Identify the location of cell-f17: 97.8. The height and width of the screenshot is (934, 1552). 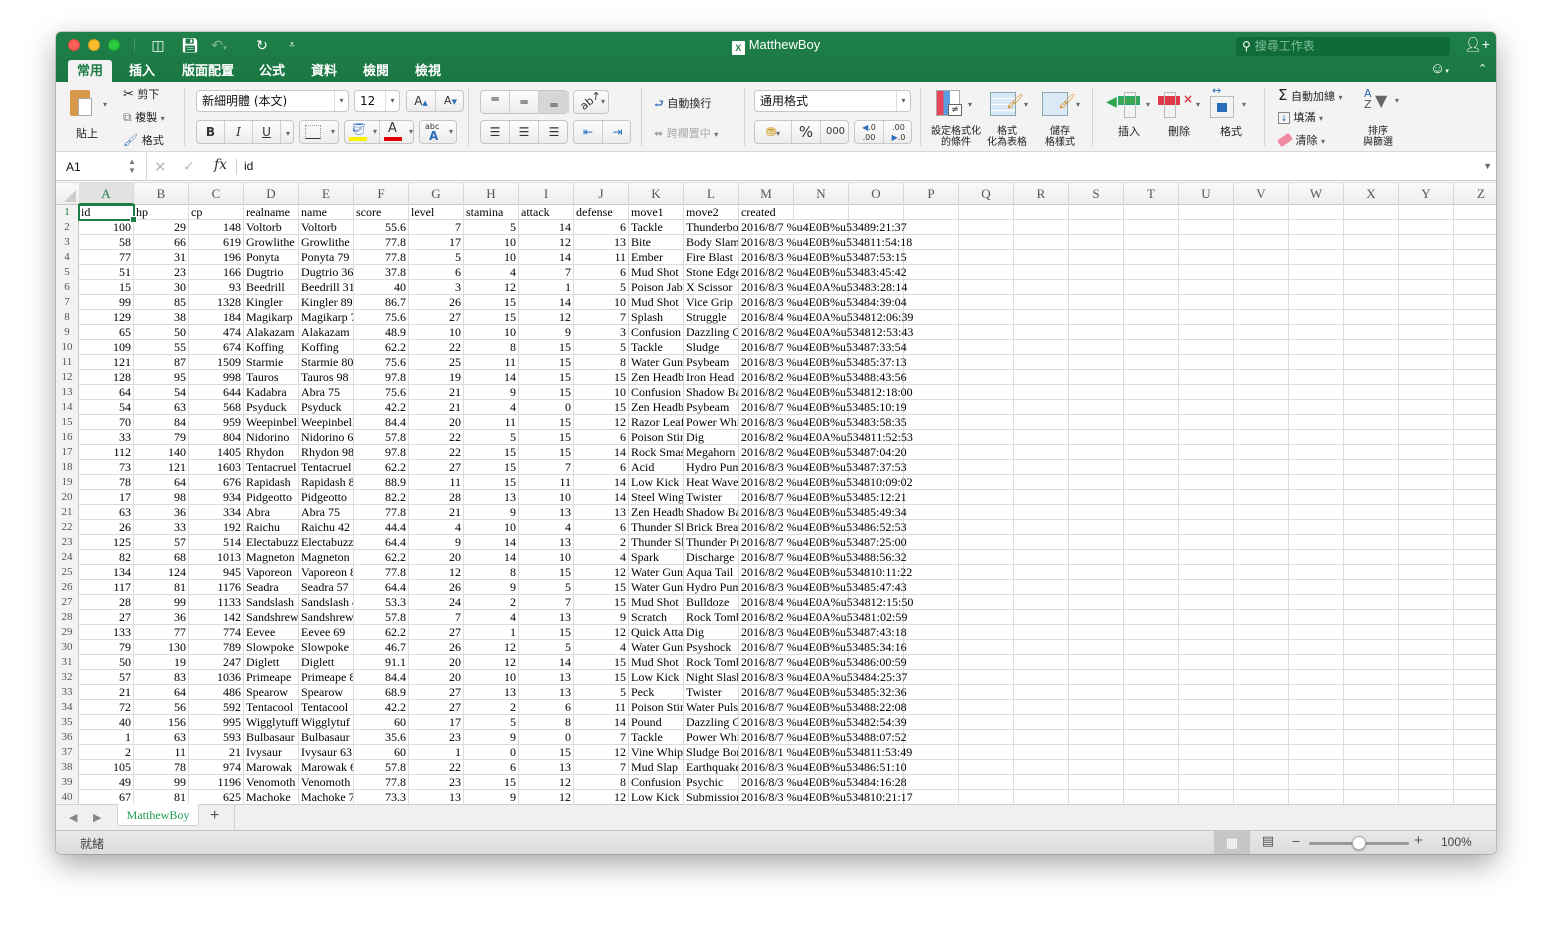
(381, 452).